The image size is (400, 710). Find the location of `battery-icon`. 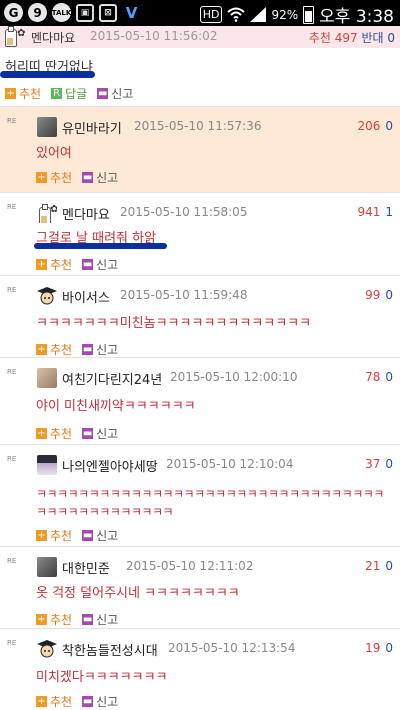

battery-icon is located at coordinates (309, 14).